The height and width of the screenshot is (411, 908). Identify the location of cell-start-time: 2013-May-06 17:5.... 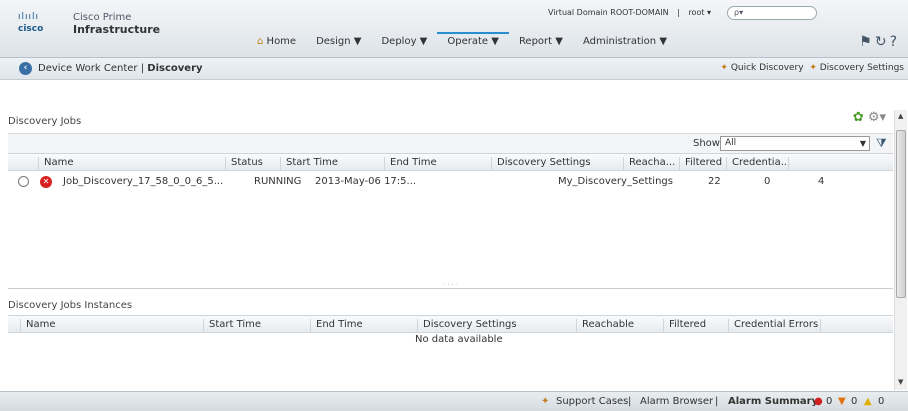
(366, 181).